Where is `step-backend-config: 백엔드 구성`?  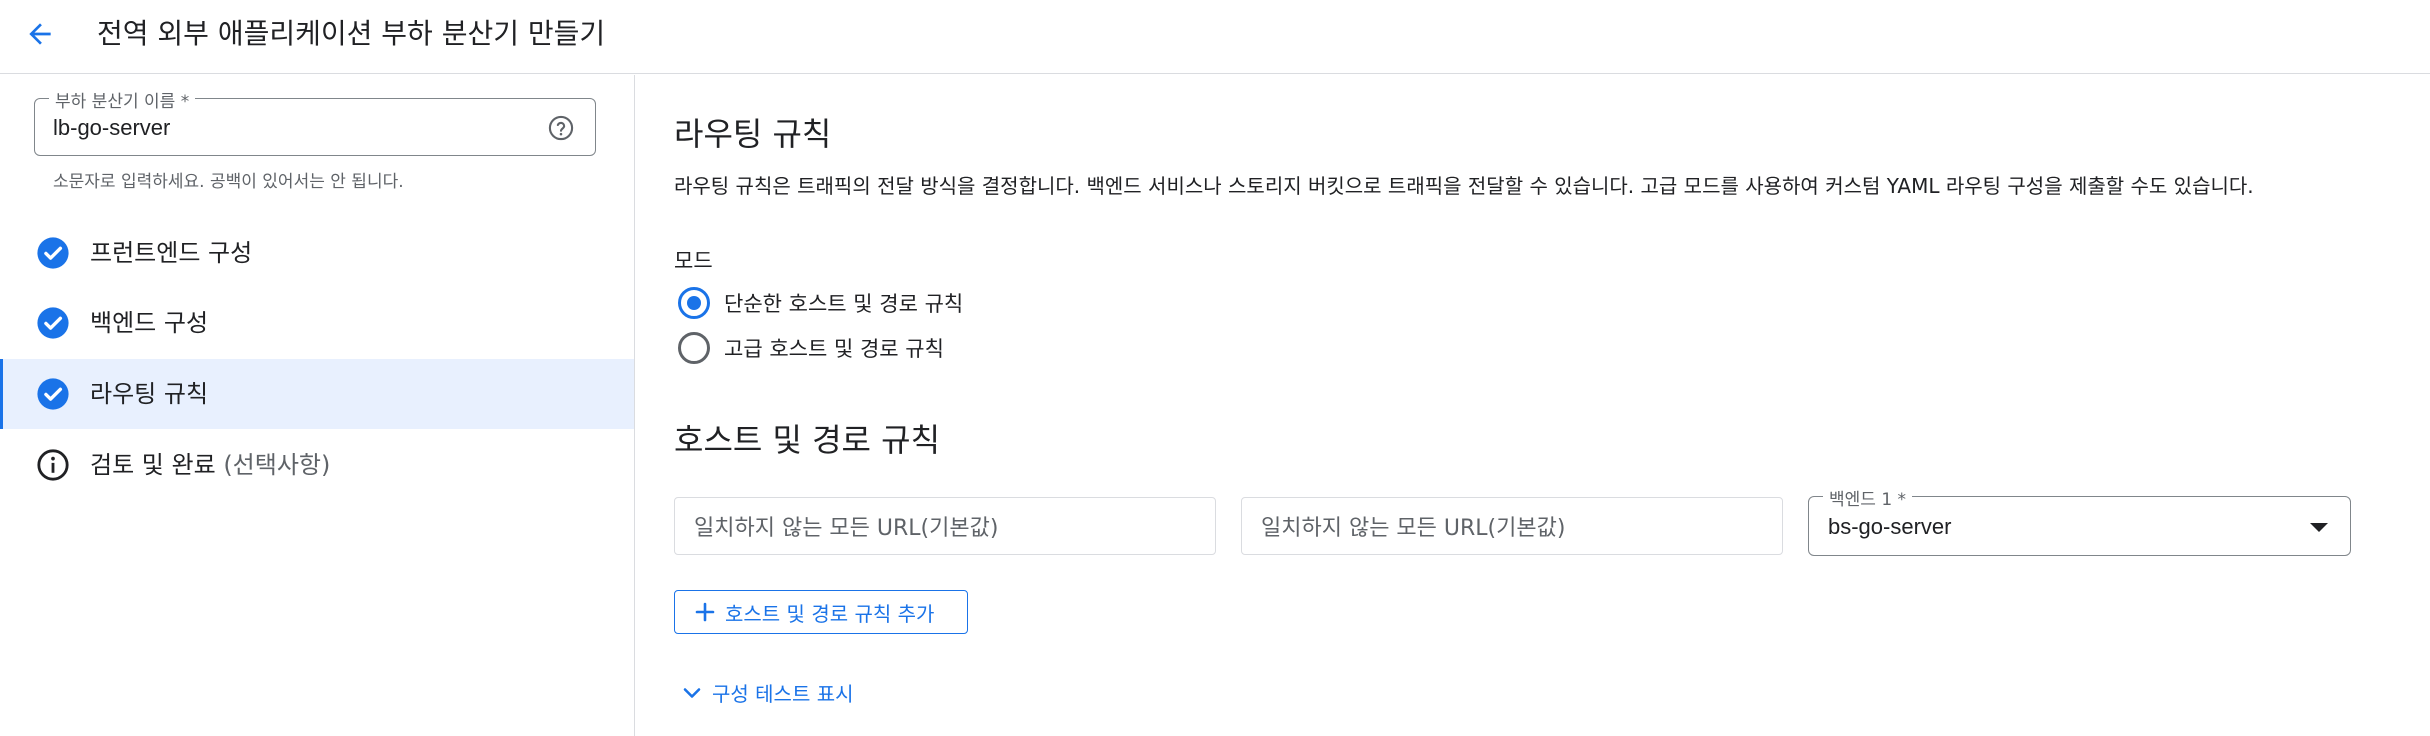 step-backend-config: 백엔드 구성 is located at coordinates (317, 323).